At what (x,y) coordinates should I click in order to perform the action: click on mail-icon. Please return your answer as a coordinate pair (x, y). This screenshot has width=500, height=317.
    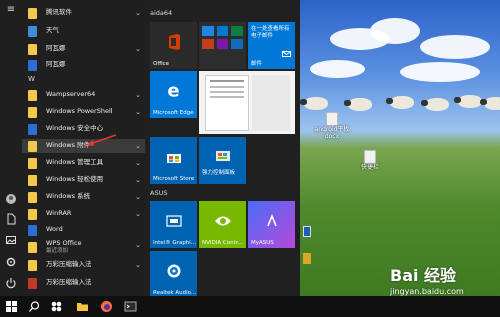
    Looking at the image, I should click on (286, 54).